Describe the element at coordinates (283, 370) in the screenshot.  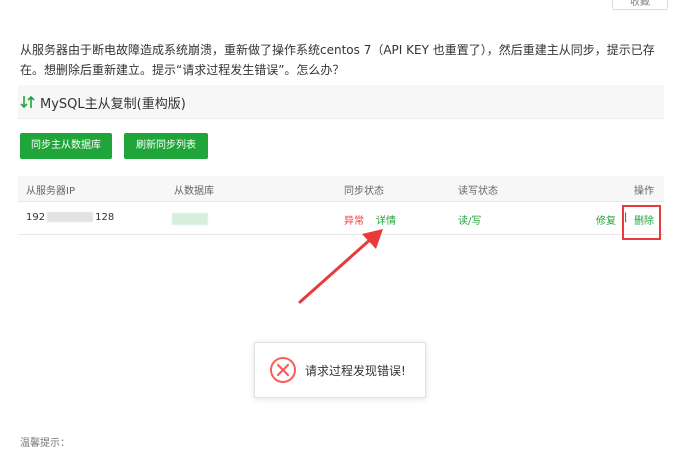
I see `error-icon` at that location.